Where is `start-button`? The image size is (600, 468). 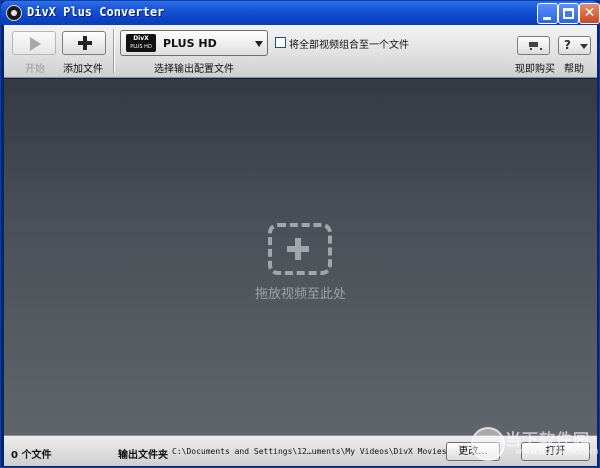
start-button is located at coordinates (34, 43).